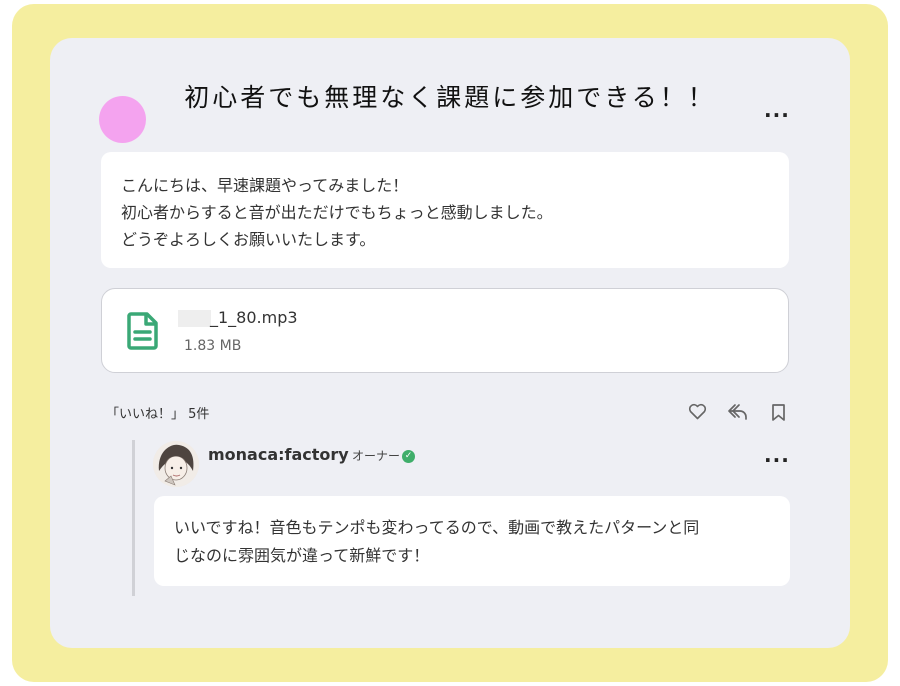 The image size is (900, 686). I want to click on audio-attachment: _1_80.mp3 1.83 MB, so click(445, 330).